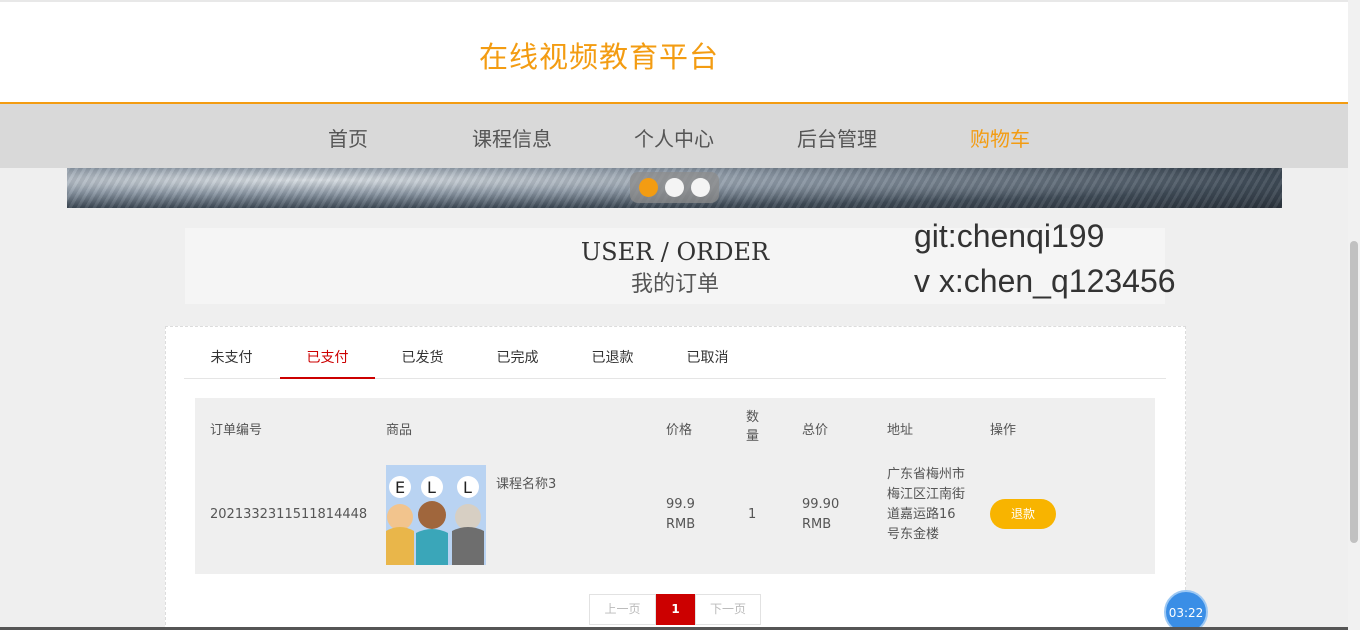 The image size is (1360, 630). I want to click on site-title: 在线视频教育平台, so click(599, 57).